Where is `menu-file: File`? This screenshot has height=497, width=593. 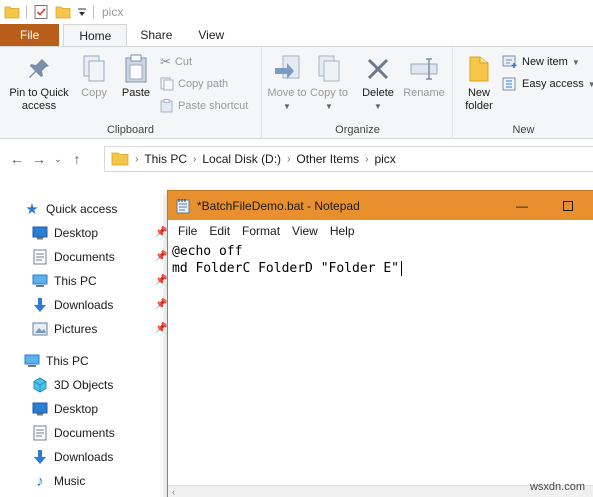 menu-file: File is located at coordinates (187, 231).